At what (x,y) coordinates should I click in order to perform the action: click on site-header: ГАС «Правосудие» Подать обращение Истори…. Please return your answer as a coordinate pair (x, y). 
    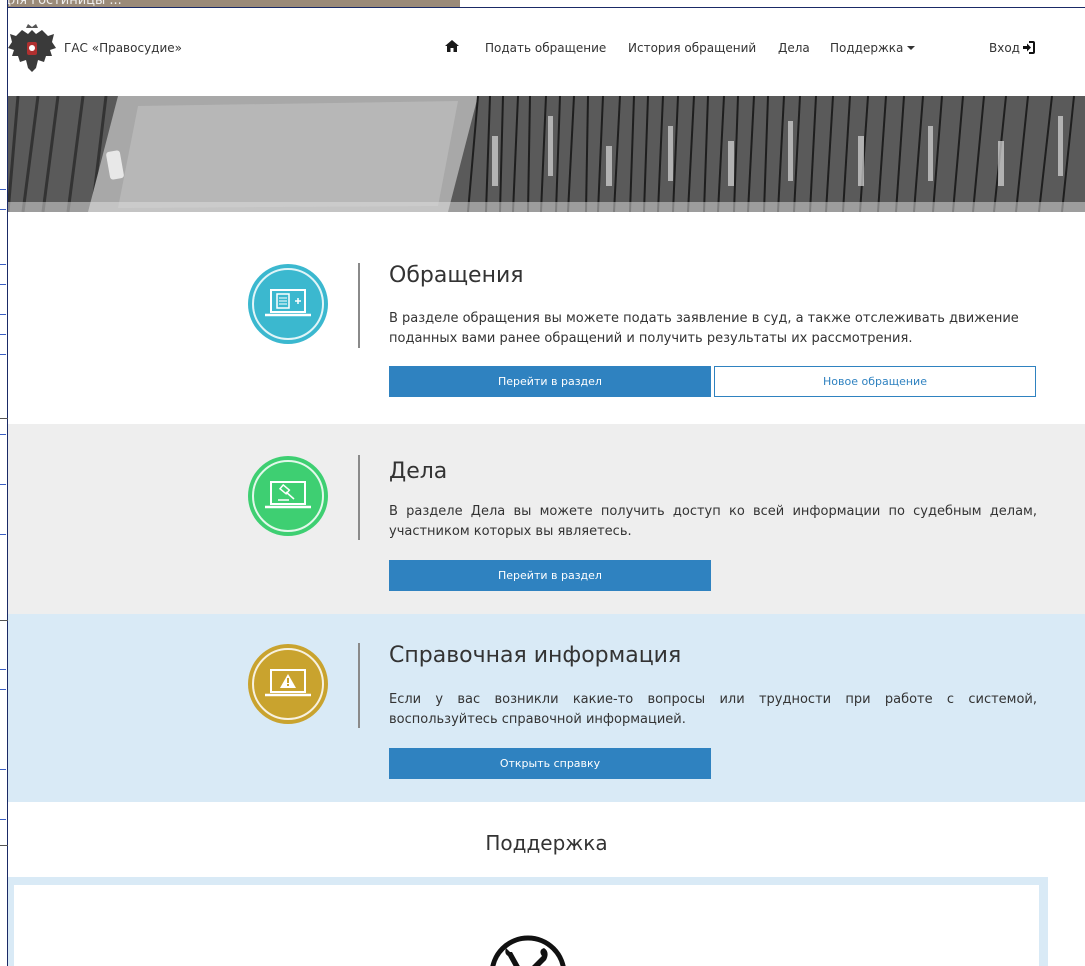
    Looking at the image, I should click on (546, 52).